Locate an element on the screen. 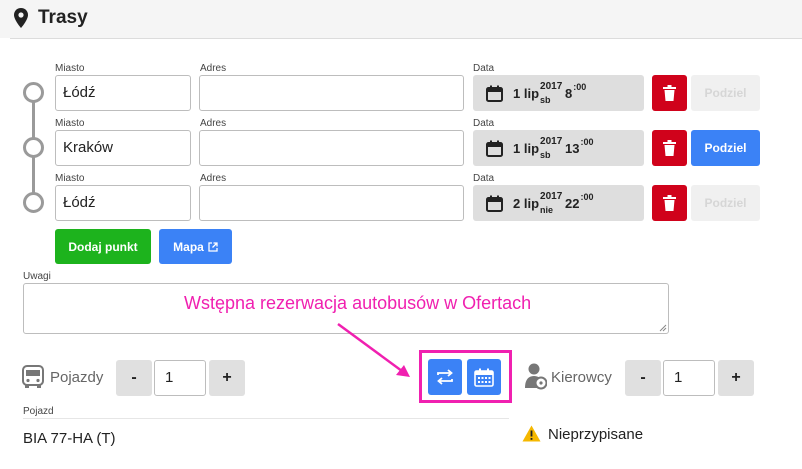  map-button-label: Mapa is located at coordinates (188, 246).